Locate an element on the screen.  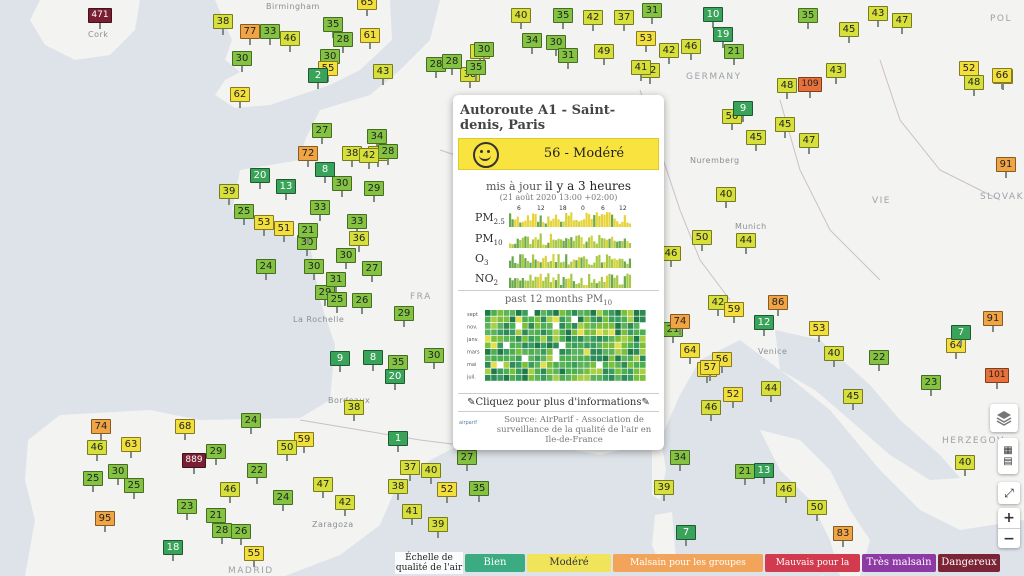
aqi-marker: 109 is located at coordinates (810, 87).